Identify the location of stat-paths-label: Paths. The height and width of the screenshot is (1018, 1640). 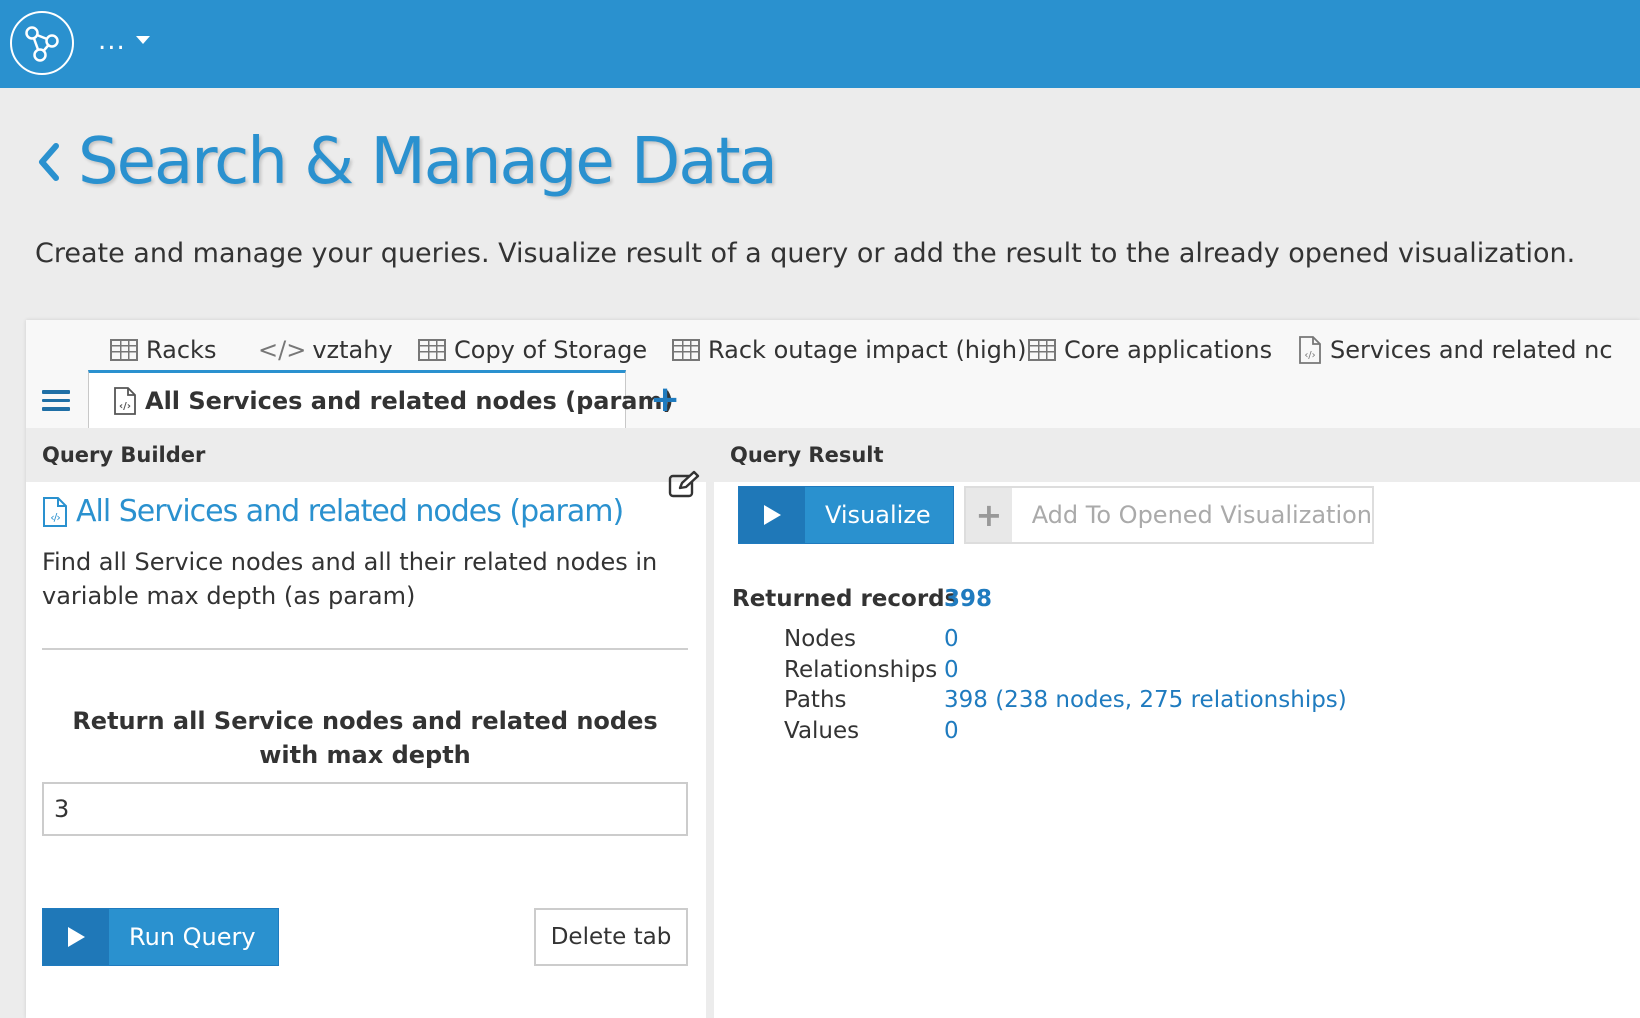
(815, 700).